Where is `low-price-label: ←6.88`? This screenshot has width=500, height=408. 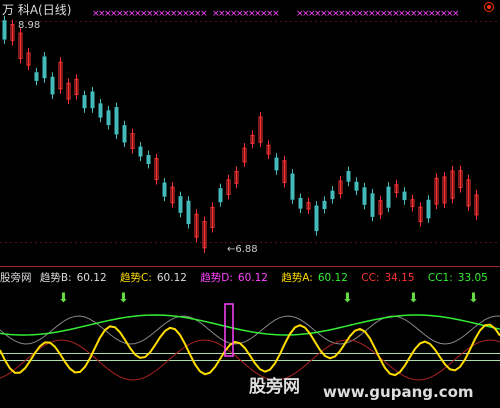
low-price-label: ←6.88 is located at coordinates (242, 249).